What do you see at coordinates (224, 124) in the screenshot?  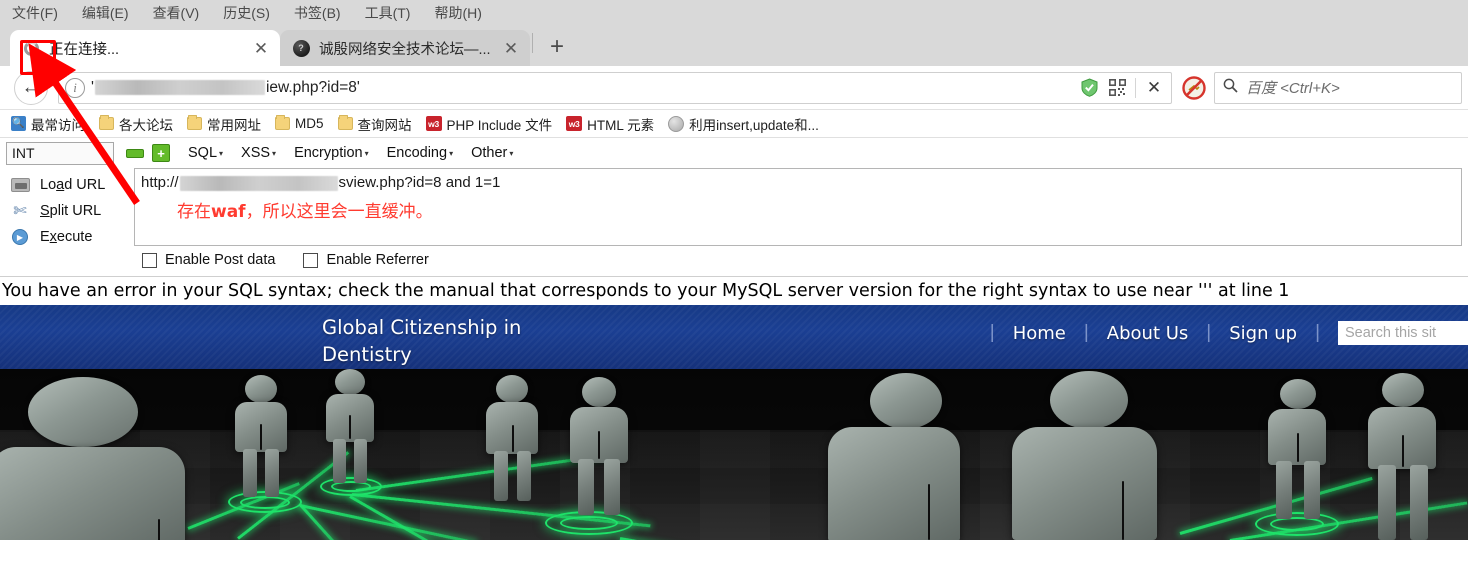 I see `bookmark-common-sites: 常用网址` at bounding box center [224, 124].